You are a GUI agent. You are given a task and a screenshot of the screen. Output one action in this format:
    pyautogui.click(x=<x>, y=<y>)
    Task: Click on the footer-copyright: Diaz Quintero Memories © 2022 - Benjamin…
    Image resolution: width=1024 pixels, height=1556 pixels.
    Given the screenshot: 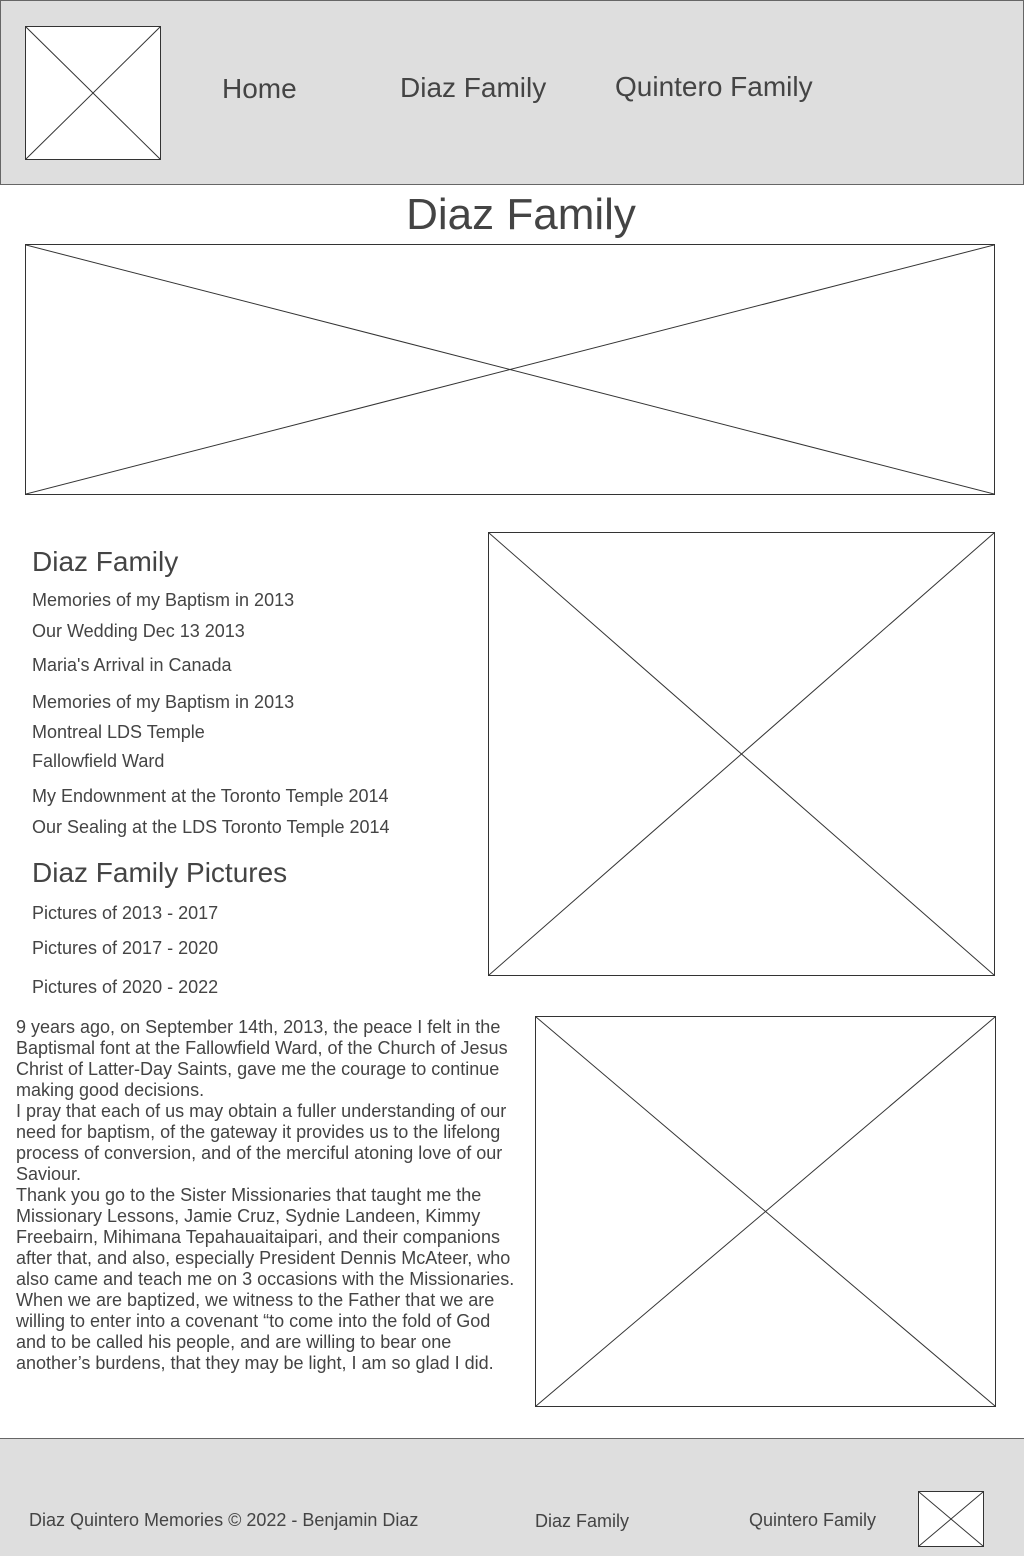 What is the action you would take?
    pyautogui.click(x=224, y=1520)
    